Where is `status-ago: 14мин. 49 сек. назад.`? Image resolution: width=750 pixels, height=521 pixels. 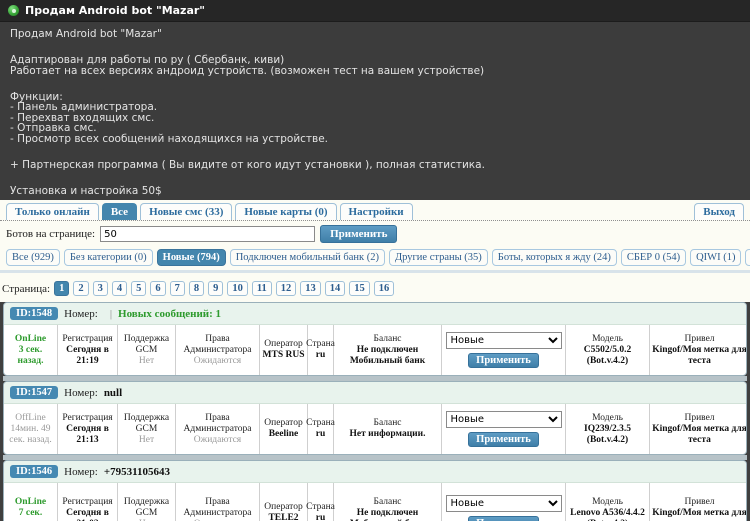 status-ago: 14мин. 49 сек. назад. is located at coordinates (30, 434).